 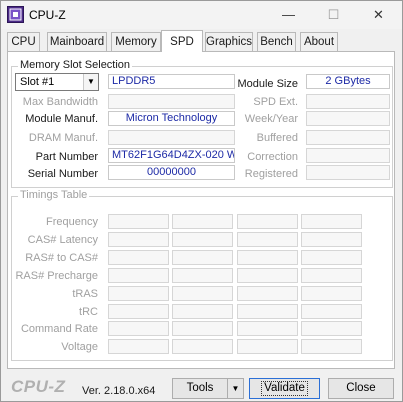 What do you see at coordinates (267, 84) in the screenshot?
I see `module-size-label: Module Size` at bounding box center [267, 84].